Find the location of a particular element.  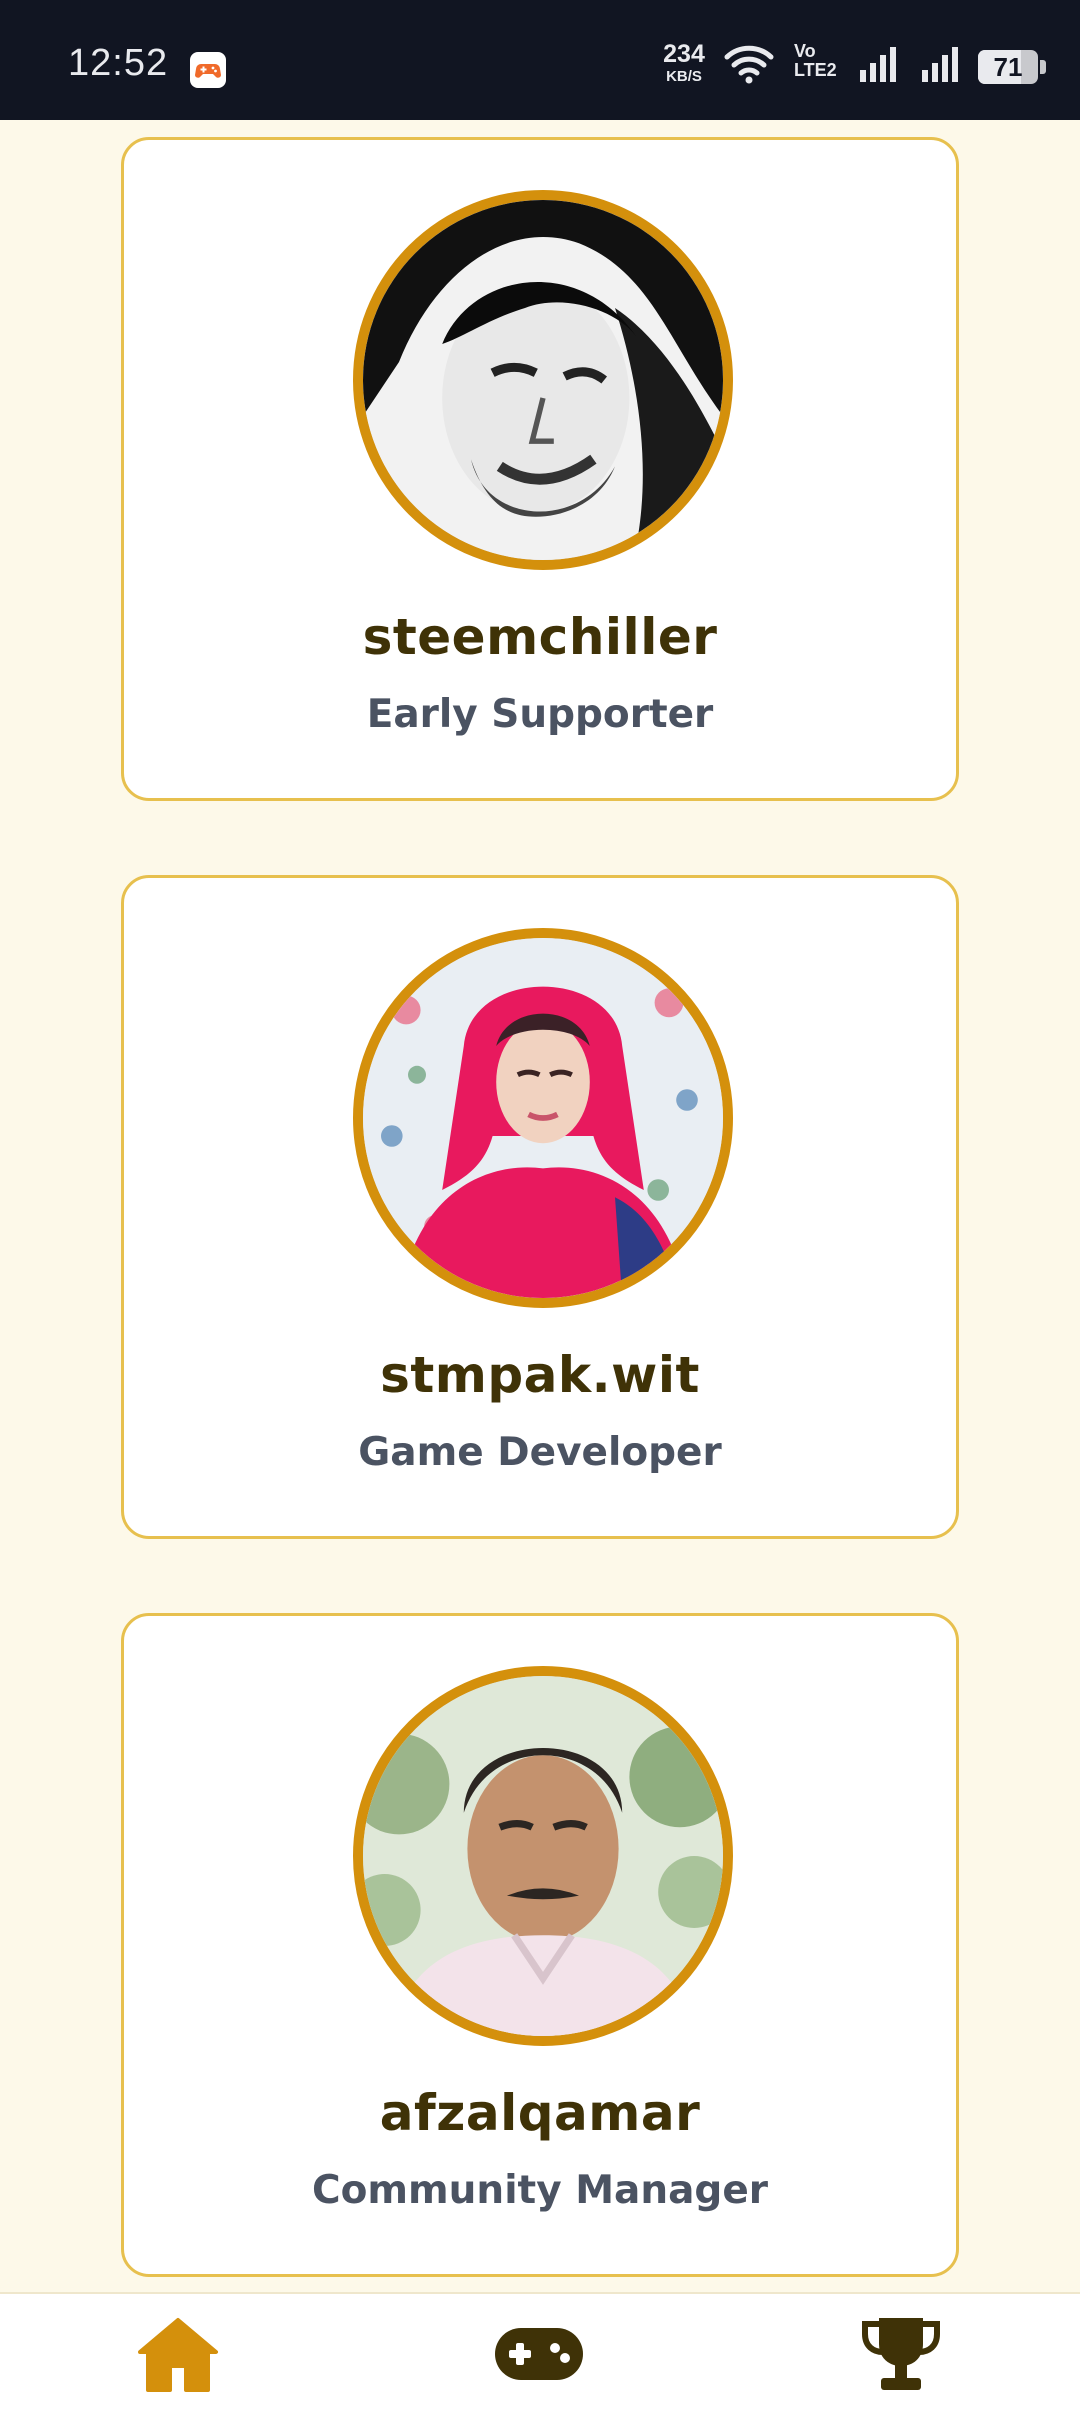

bottom-navigation is located at coordinates (540, 2352).